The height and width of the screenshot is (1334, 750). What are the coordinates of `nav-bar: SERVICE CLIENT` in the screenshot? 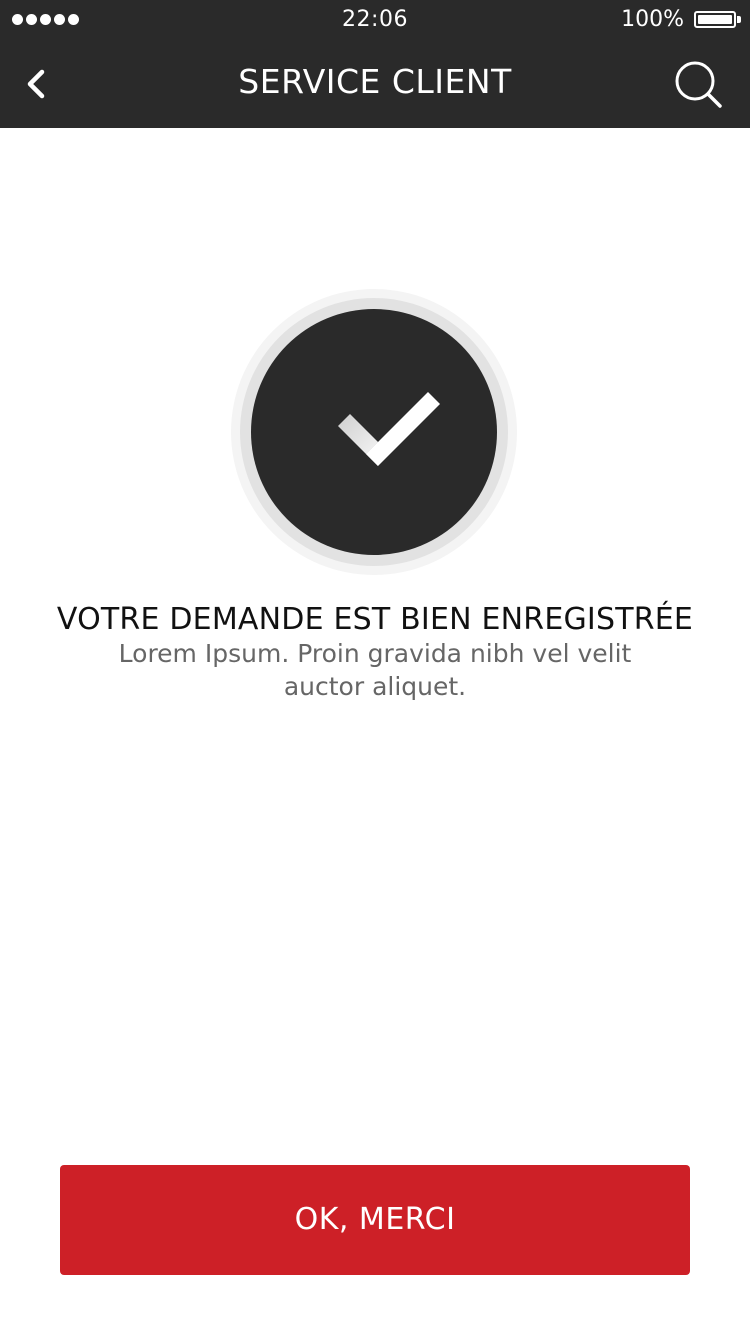 It's located at (375, 84).